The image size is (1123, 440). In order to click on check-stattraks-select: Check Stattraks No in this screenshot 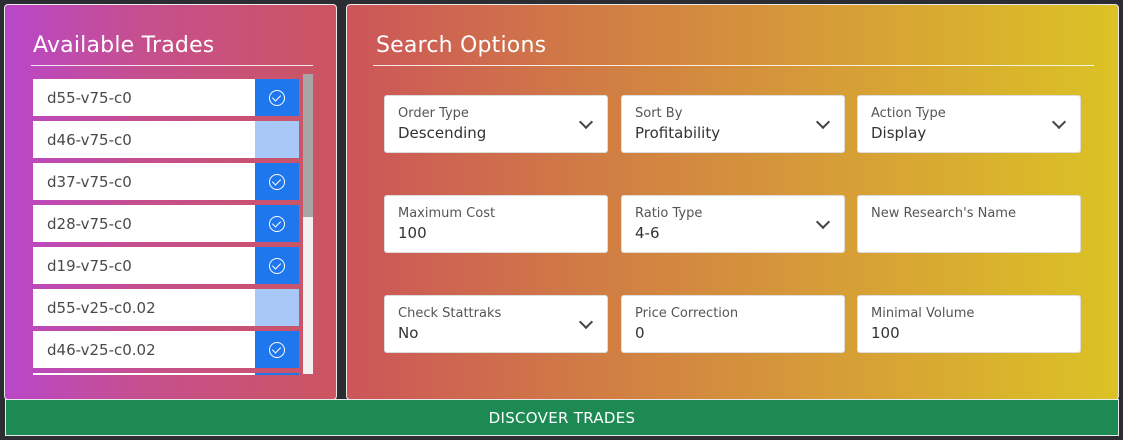, I will do `click(496, 324)`.